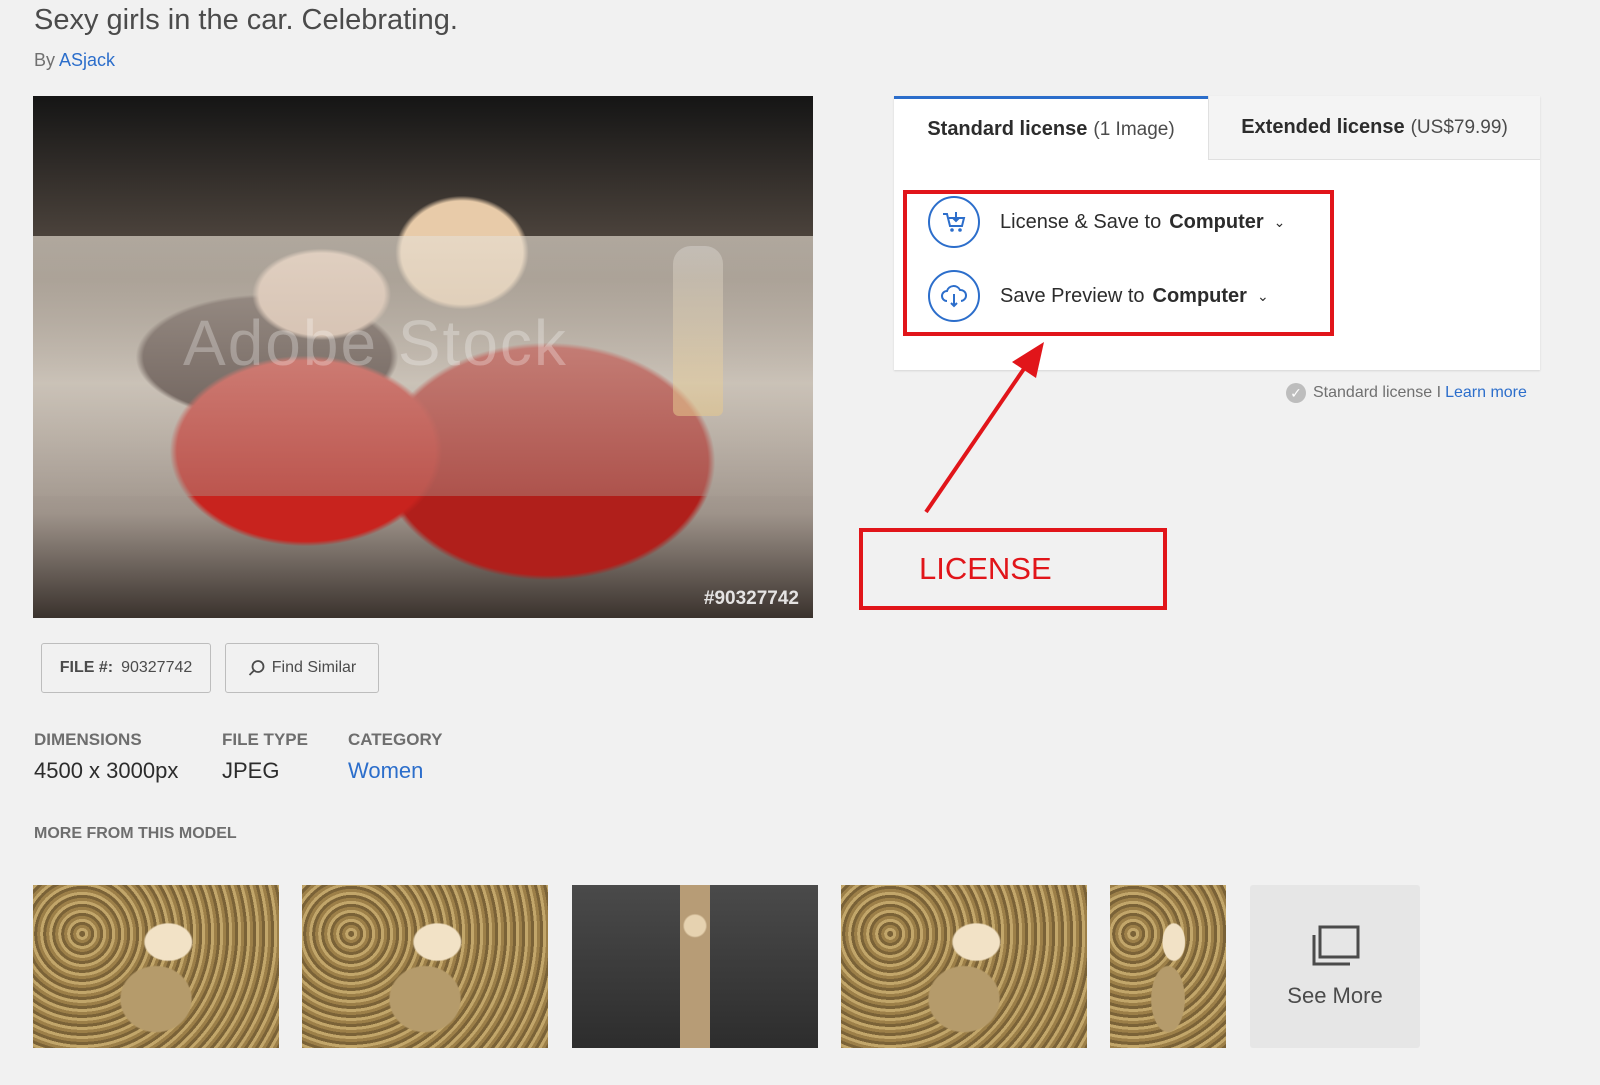  Describe the element at coordinates (1013, 569) in the screenshot. I see `license-annotation-label: LICENSE` at that location.